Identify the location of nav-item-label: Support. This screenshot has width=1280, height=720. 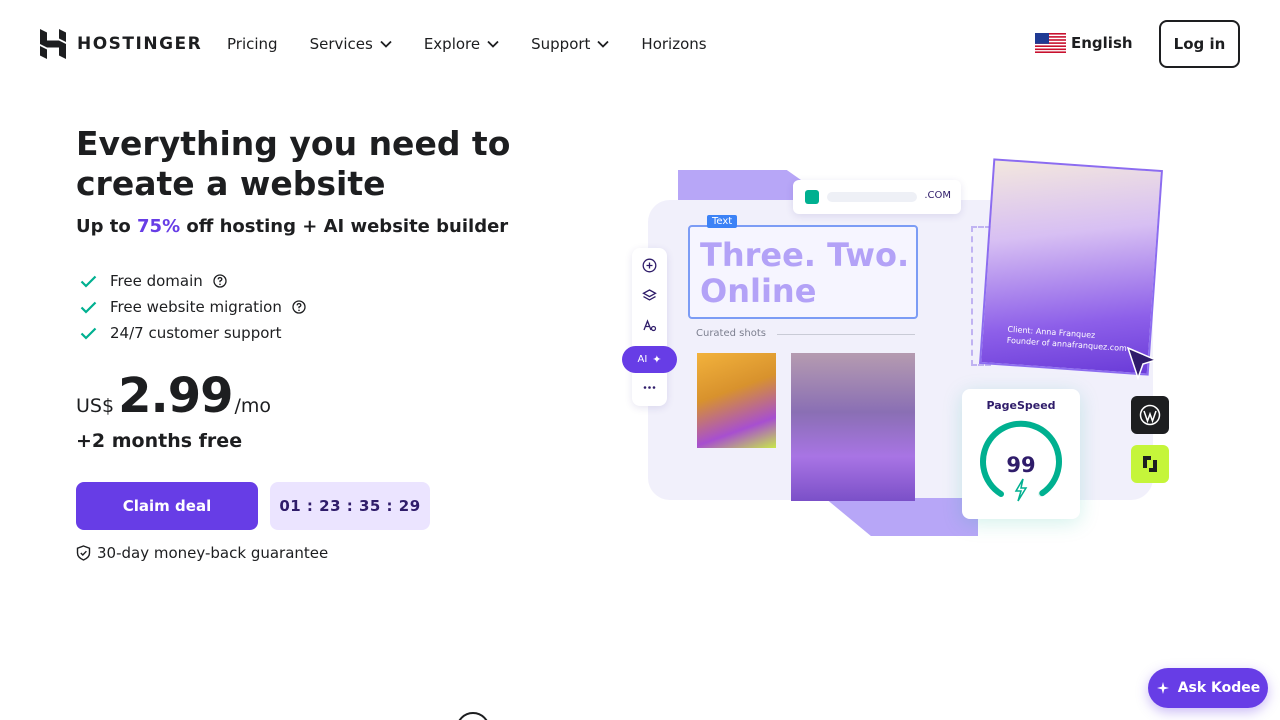
(561, 44).